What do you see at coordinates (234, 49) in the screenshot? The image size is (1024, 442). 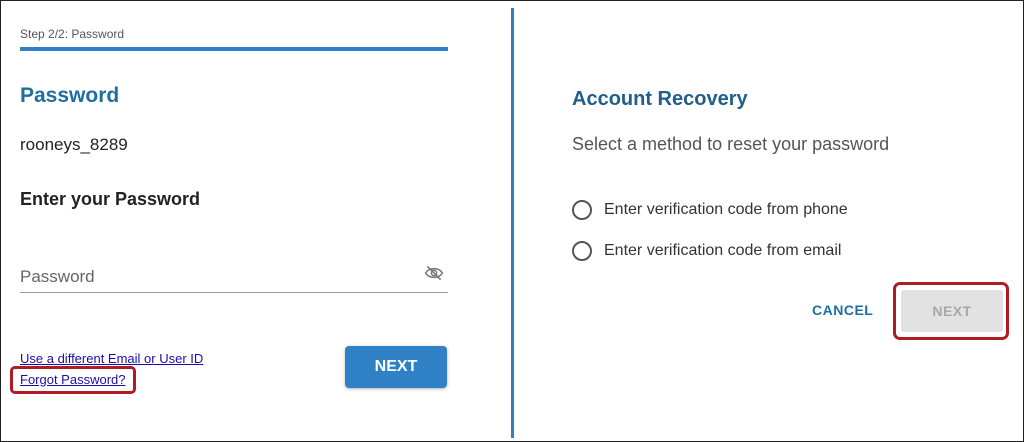 I see `step-progress-bar` at bounding box center [234, 49].